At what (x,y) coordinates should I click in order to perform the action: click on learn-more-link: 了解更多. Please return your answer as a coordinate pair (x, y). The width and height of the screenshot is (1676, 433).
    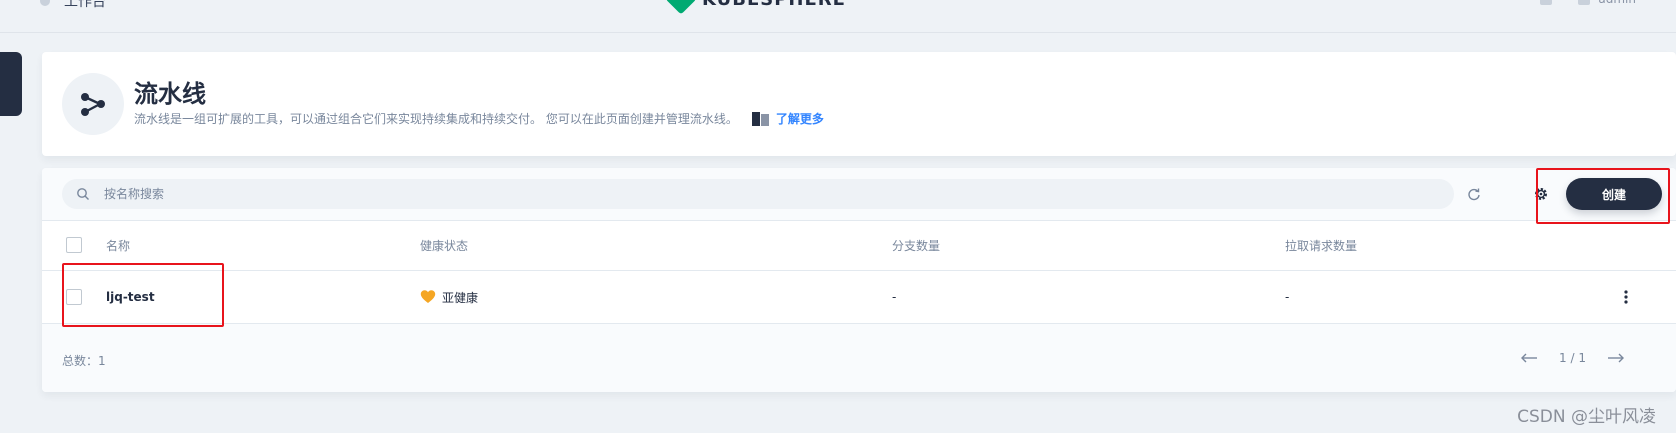
    Looking at the image, I should click on (787, 118).